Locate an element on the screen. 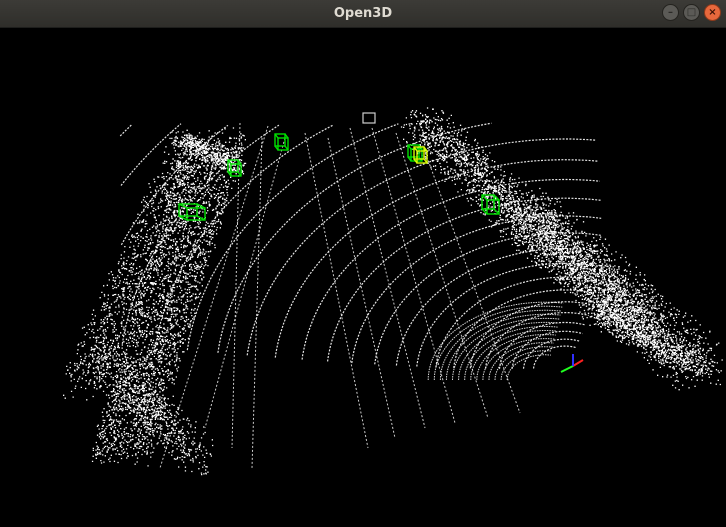 This screenshot has height=527, width=726. coordinate-axes-icon is located at coordinates (572, 363).